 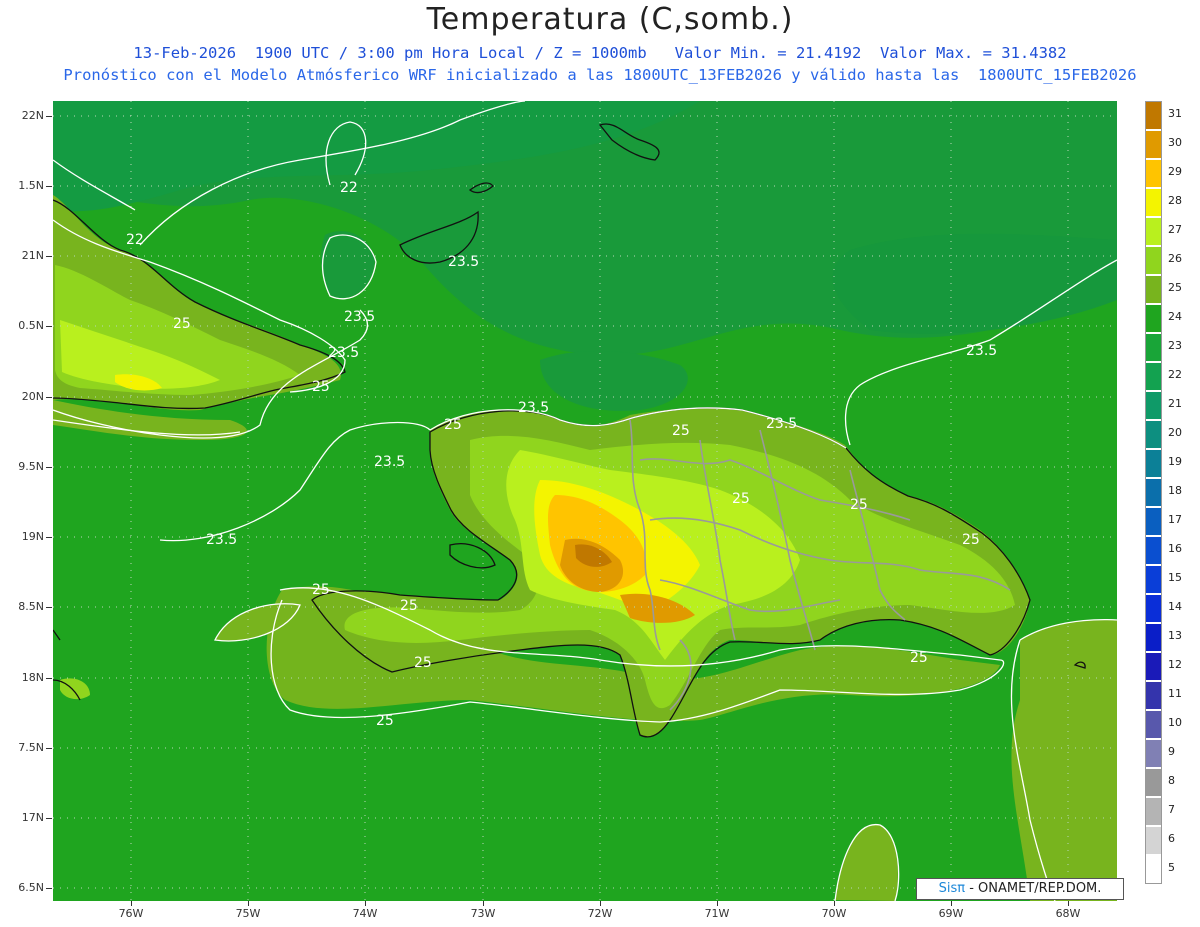 What do you see at coordinates (1175, 171) in the screenshot?
I see `colorbar-label: 29` at bounding box center [1175, 171].